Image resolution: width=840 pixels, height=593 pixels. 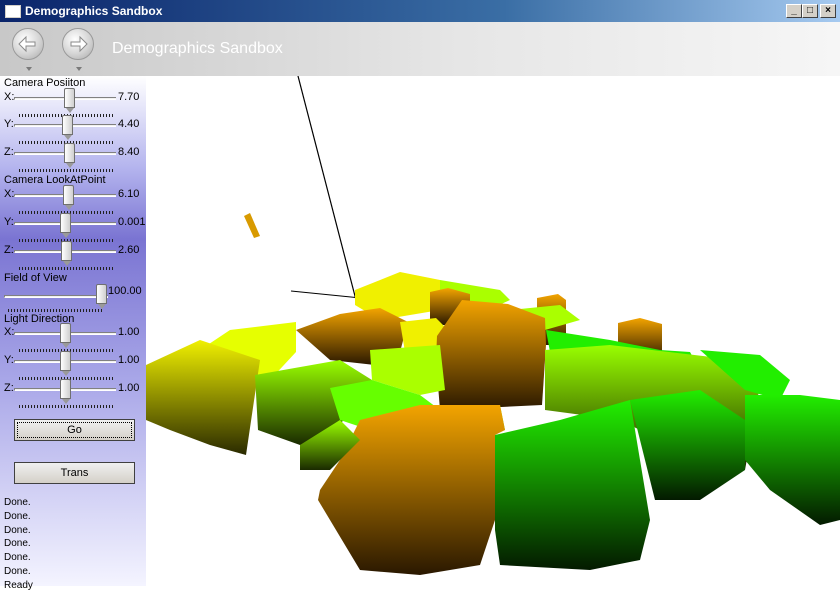 What do you see at coordinates (29, 69) in the screenshot?
I see `back-history-chevron-icon` at bounding box center [29, 69].